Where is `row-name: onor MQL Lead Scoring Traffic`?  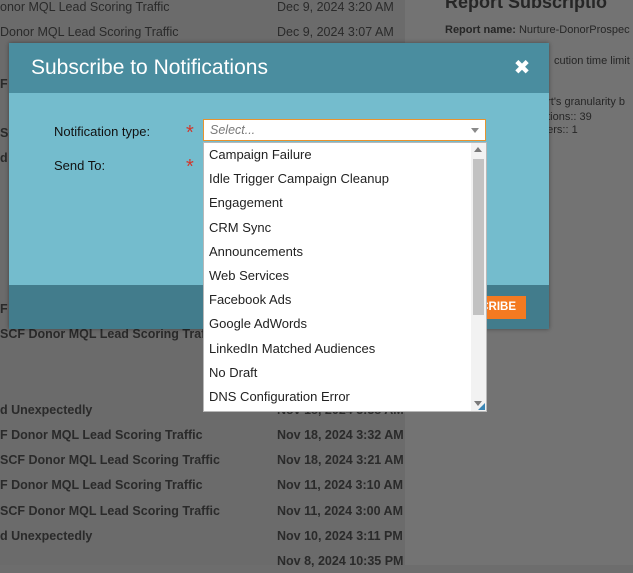 row-name: onor MQL Lead Scoring Traffic is located at coordinates (85, 7).